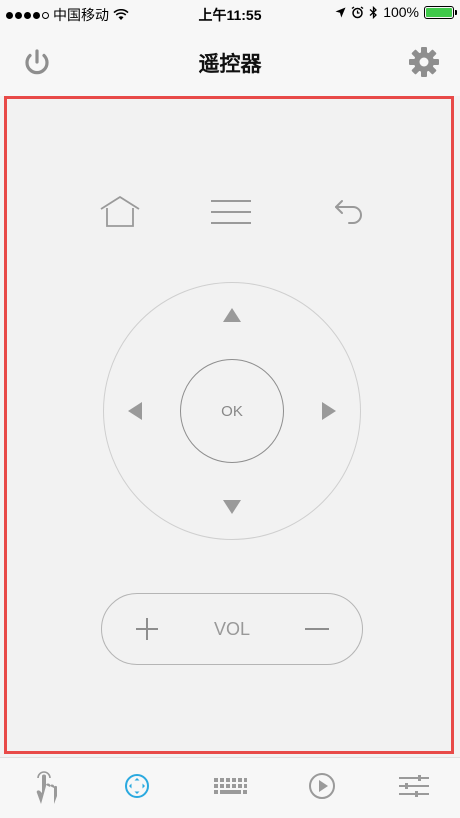 Image resolution: width=460 pixels, height=818 pixels. I want to click on arrow-left-icon, so click(135, 411).